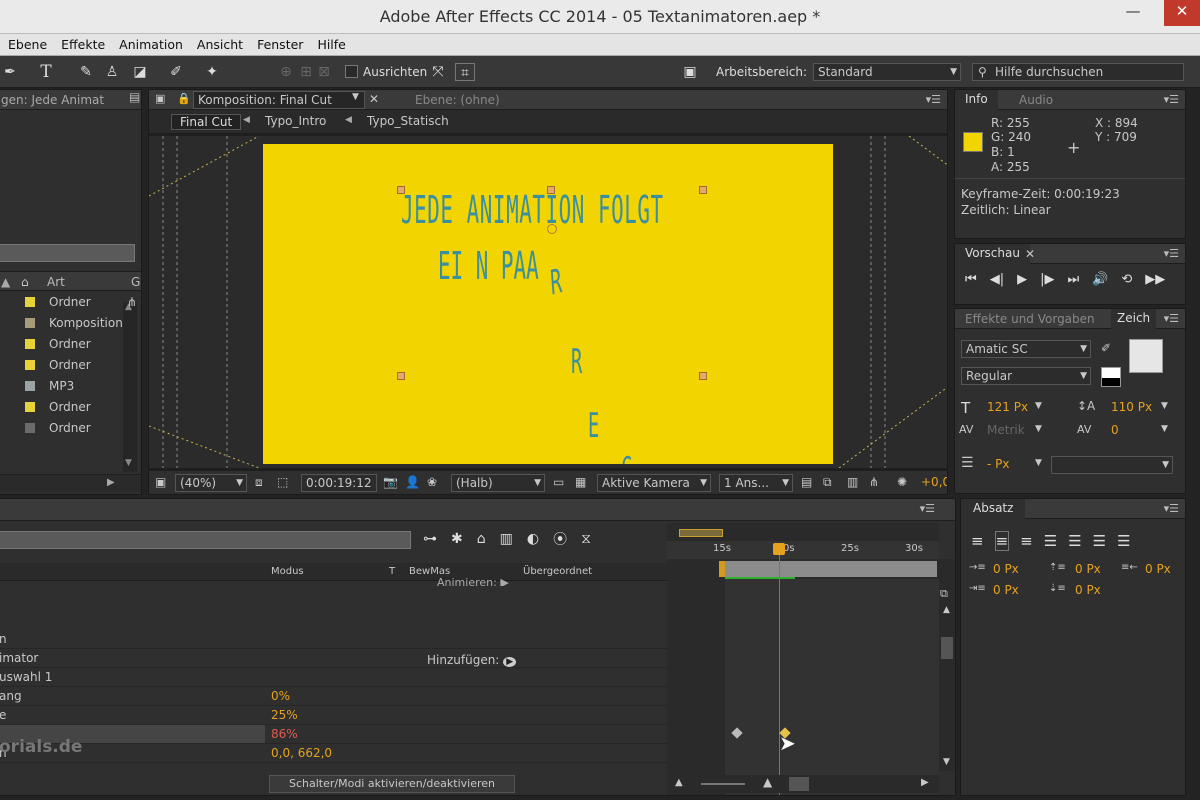  What do you see at coordinates (140, 72) in the screenshot?
I see `eraser-tool-icon: ◪` at bounding box center [140, 72].